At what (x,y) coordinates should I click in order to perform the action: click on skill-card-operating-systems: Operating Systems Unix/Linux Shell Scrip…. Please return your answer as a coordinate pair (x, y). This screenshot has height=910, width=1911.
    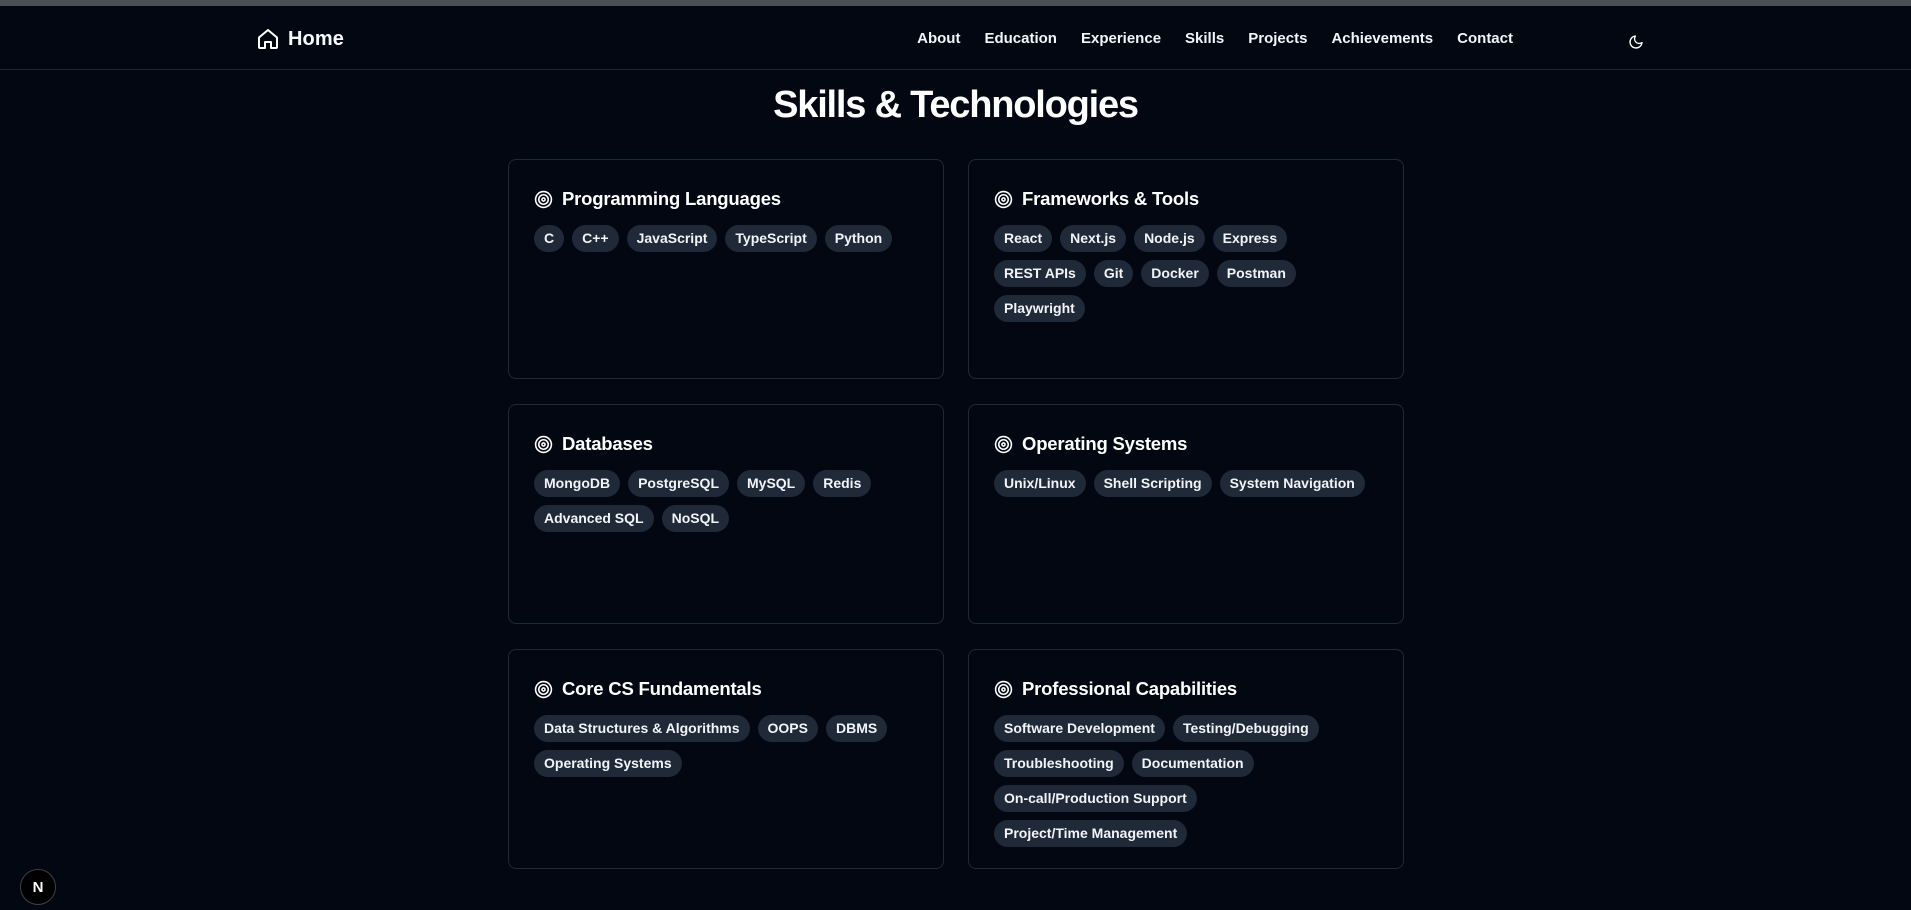
    Looking at the image, I should click on (1186, 514).